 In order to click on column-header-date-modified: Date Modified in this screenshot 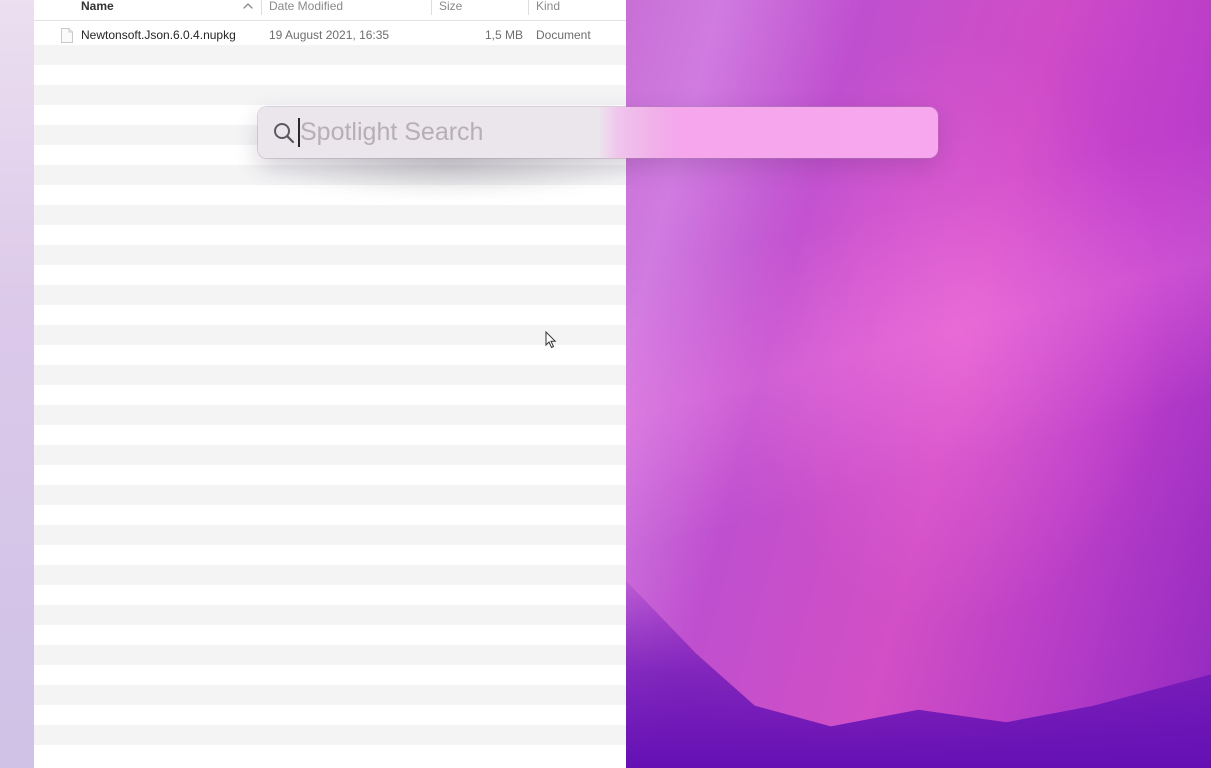, I will do `click(306, 10)`.